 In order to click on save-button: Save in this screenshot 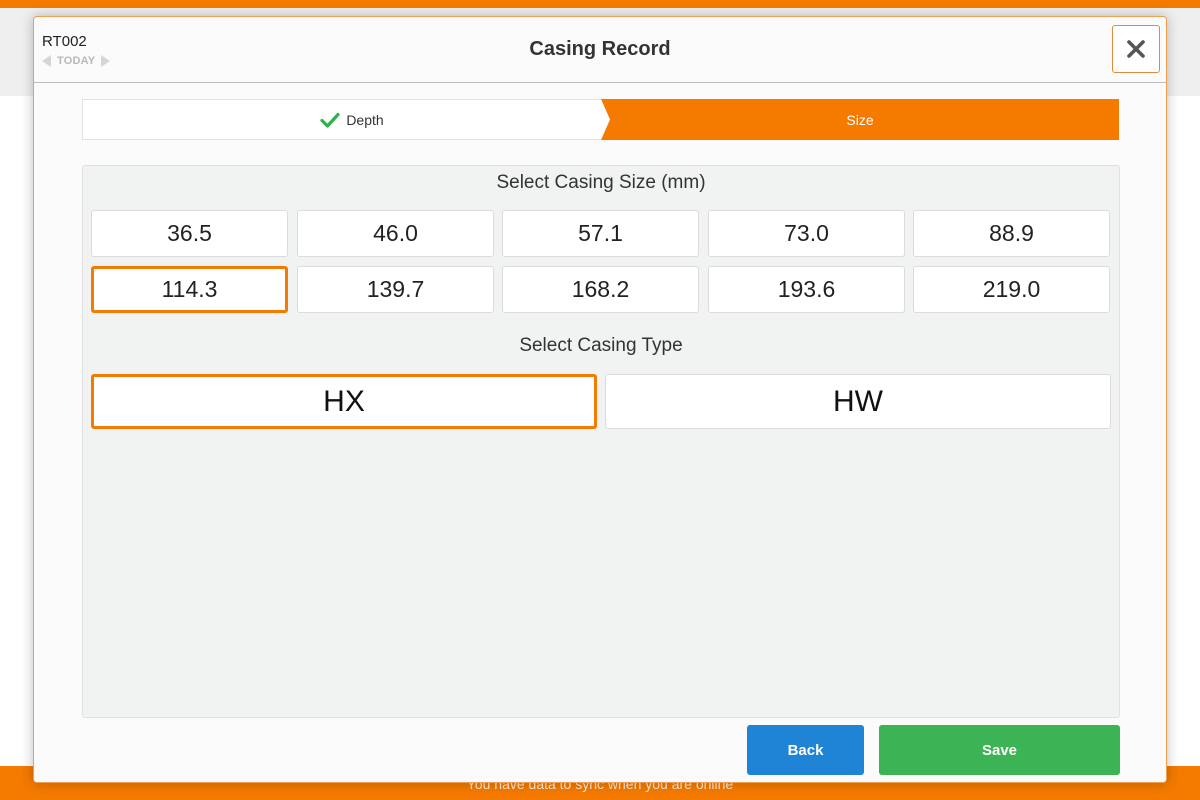, I will do `click(999, 750)`.